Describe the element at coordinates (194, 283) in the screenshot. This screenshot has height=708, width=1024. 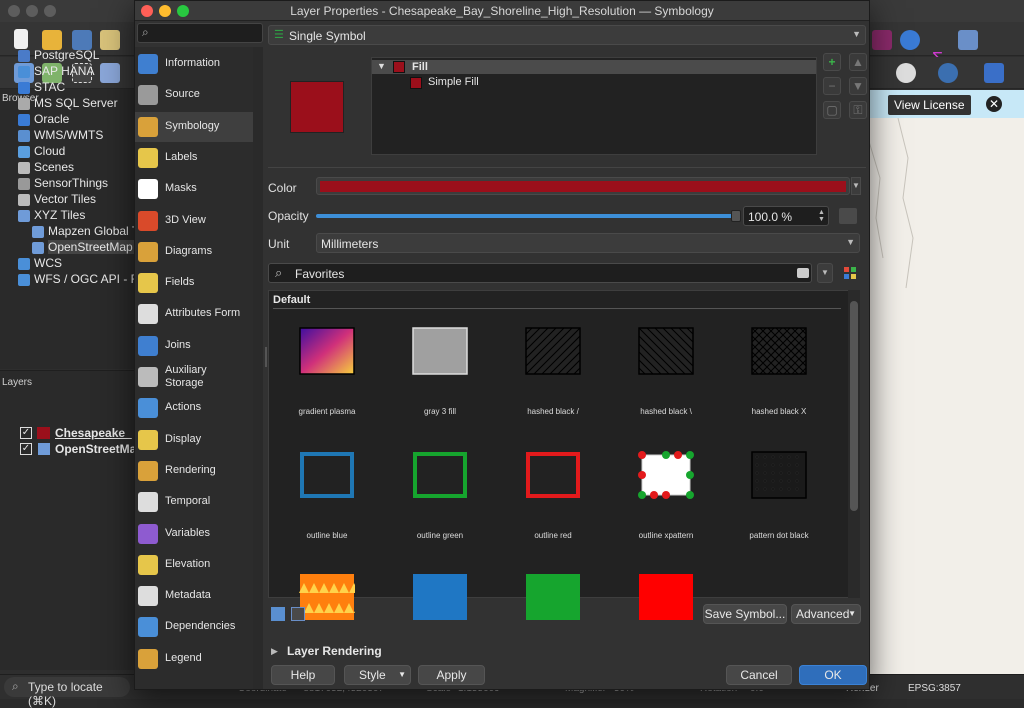
I see `sidebar-item-fields: Fields` at that location.